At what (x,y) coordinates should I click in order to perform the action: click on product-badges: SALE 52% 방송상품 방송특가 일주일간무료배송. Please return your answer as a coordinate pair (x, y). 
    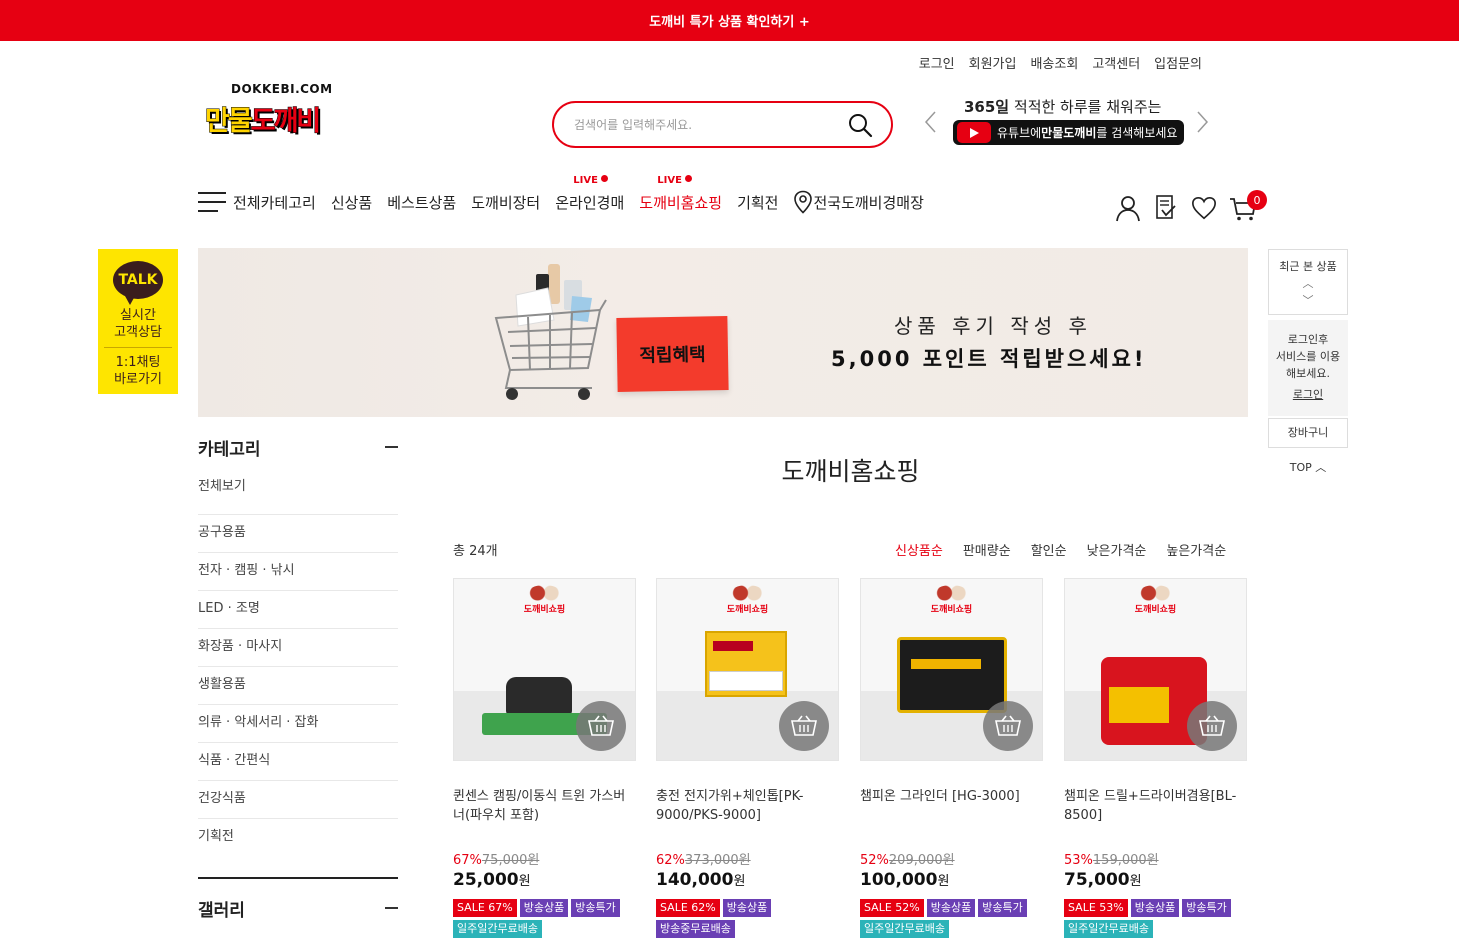
    Looking at the image, I should click on (955, 918).